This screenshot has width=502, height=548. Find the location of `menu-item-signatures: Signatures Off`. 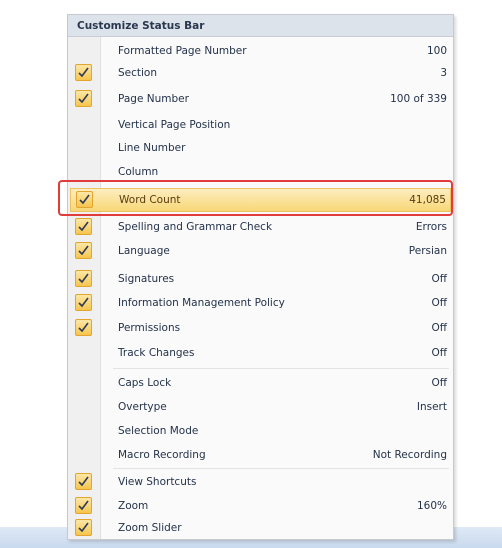

menu-item-signatures: Signatures Off is located at coordinates (260, 279).